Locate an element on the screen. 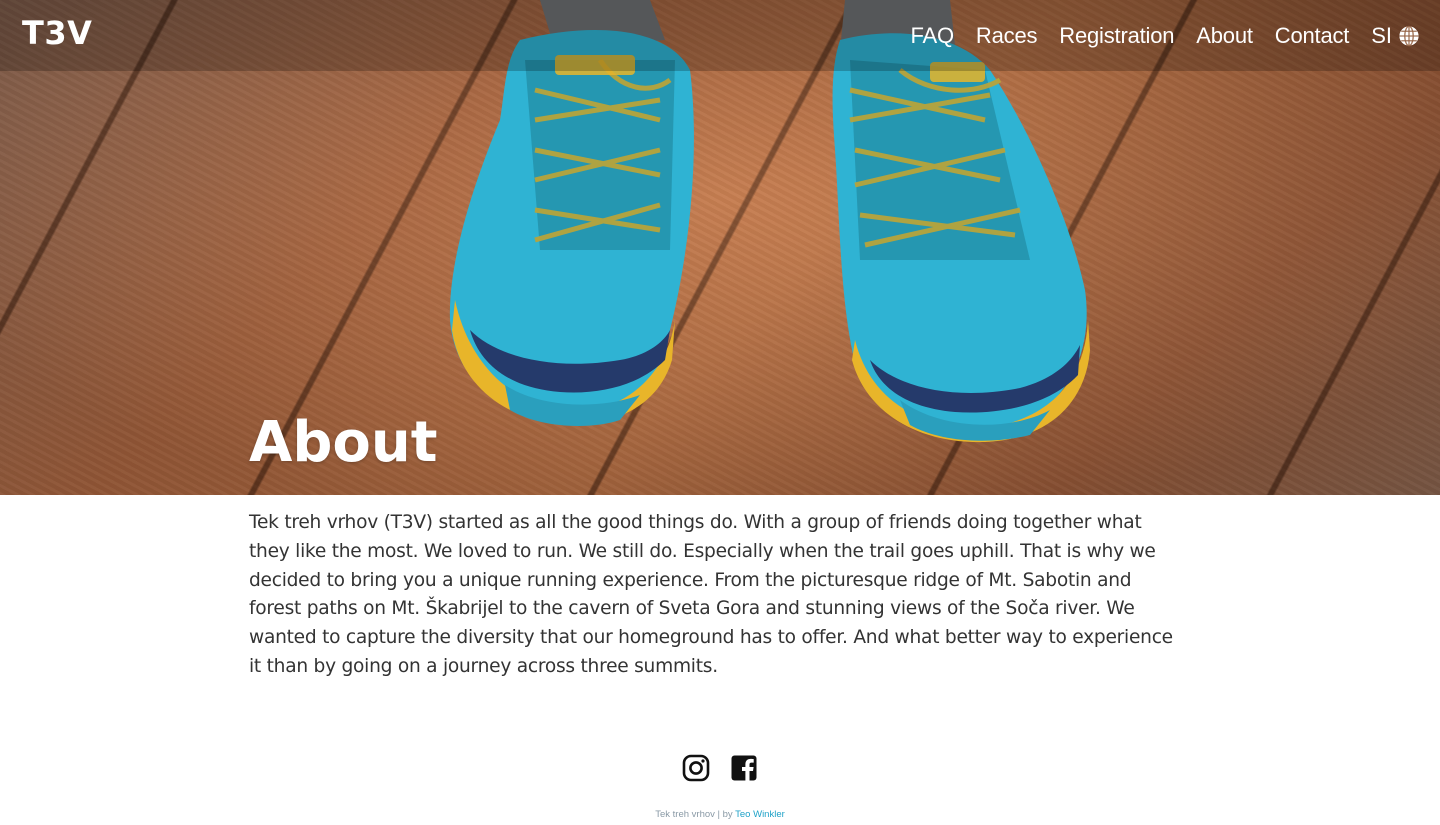 The width and height of the screenshot is (1440, 825). credit-site-name: Tek treh vrhov is located at coordinates (685, 814).